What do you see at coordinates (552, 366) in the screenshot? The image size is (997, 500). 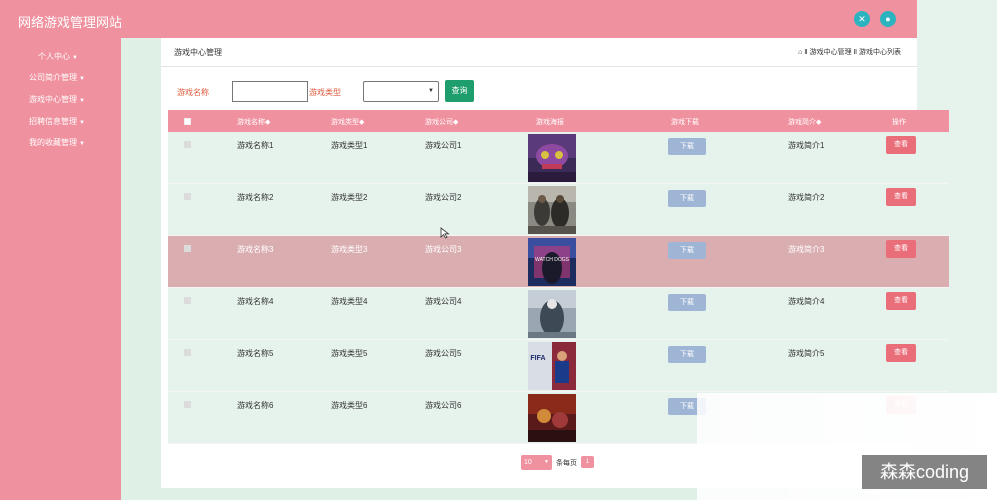 I see `game-poster-image: FIFA` at bounding box center [552, 366].